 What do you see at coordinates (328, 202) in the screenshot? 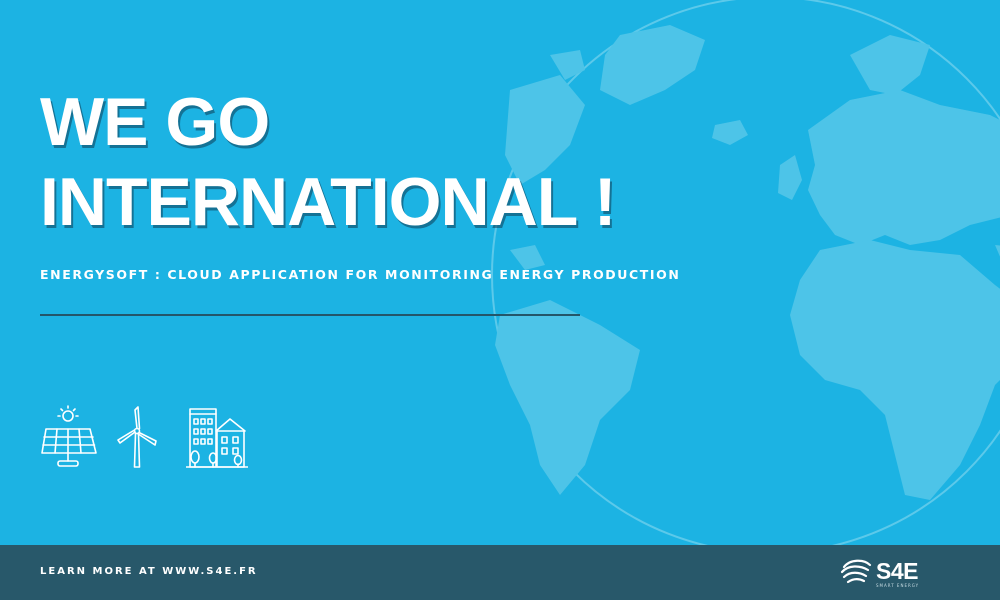
I see `headline-line-2: INTERNATIONAL !` at bounding box center [328, 202].